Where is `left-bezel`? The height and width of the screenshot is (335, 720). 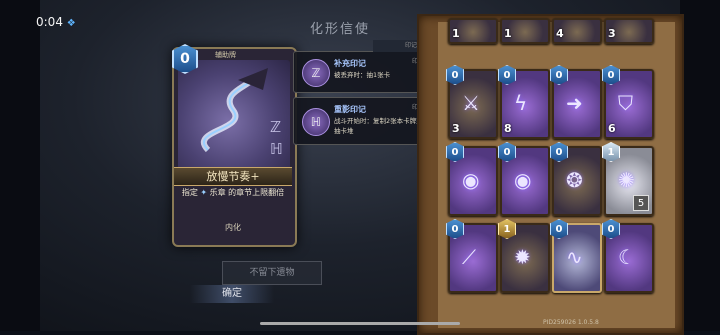 left-bezel is located at coordinates (20, 165).